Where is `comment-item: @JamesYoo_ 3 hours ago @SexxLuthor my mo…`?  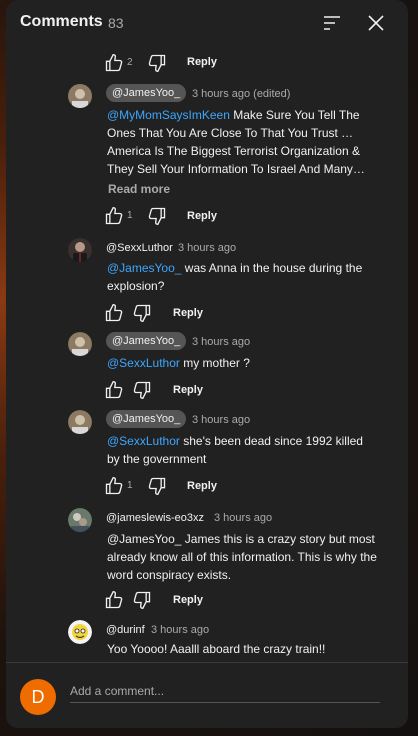
comment-item: @JamesYoo_ 3 hours ago @SexxLuthor my mo… is located at coordinates (207, 367).